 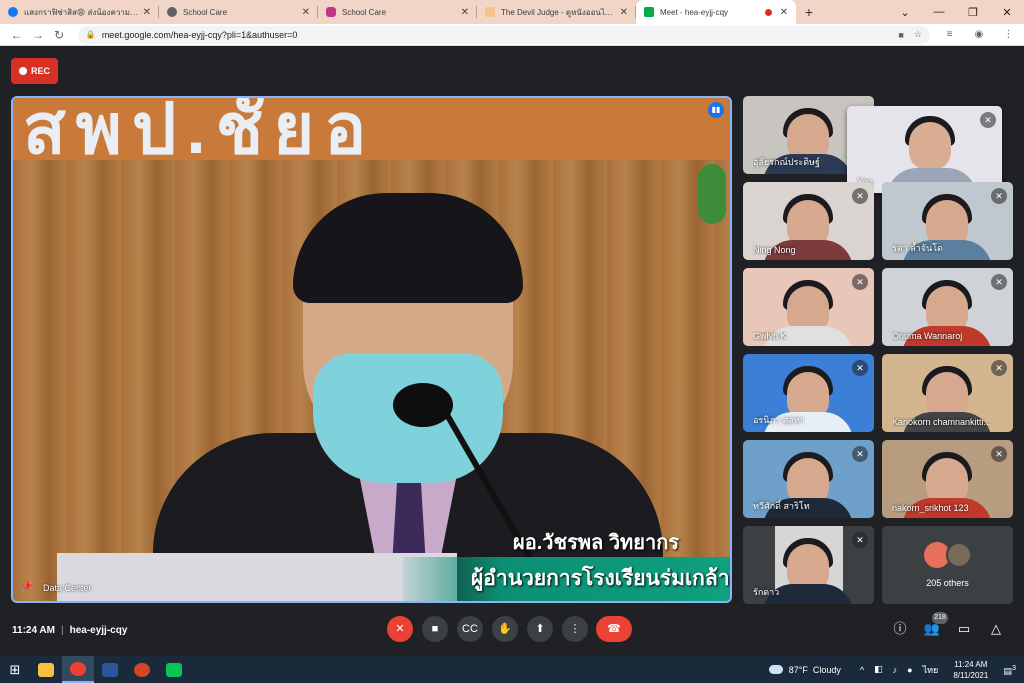 I want to click on weather-widget: 87°F Cloudy, so click(x=804, y=669).